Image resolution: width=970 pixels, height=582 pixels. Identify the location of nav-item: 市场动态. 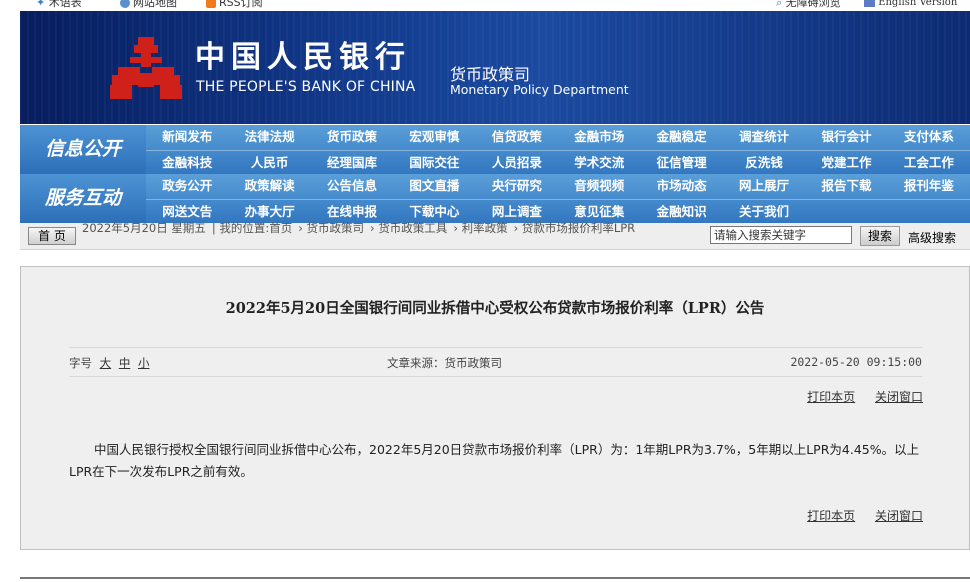
(681, 186).